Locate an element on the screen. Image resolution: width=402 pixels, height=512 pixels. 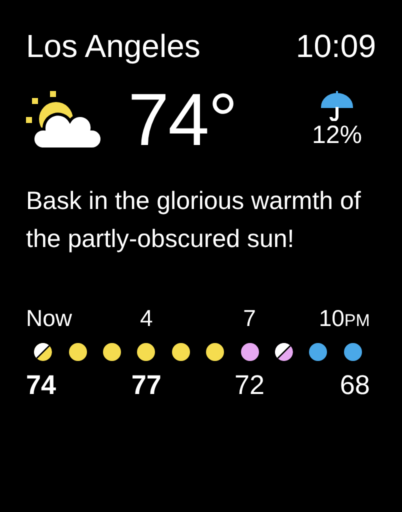
hour-label: Now is located at coordinates (49, 318).